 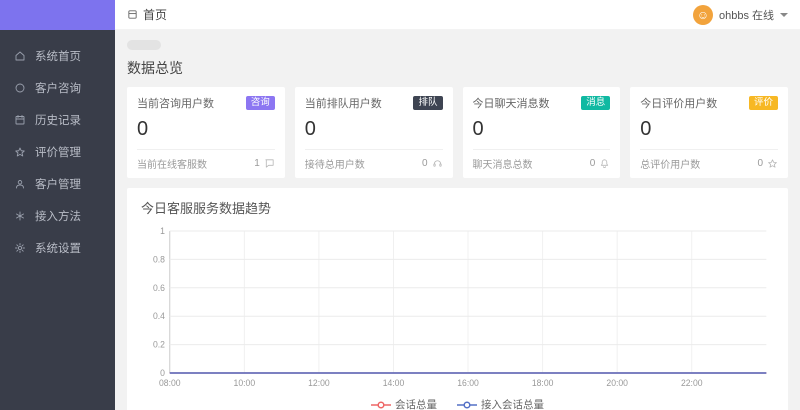 I want to click on svg-text: 1, so click(x=162, y=231).